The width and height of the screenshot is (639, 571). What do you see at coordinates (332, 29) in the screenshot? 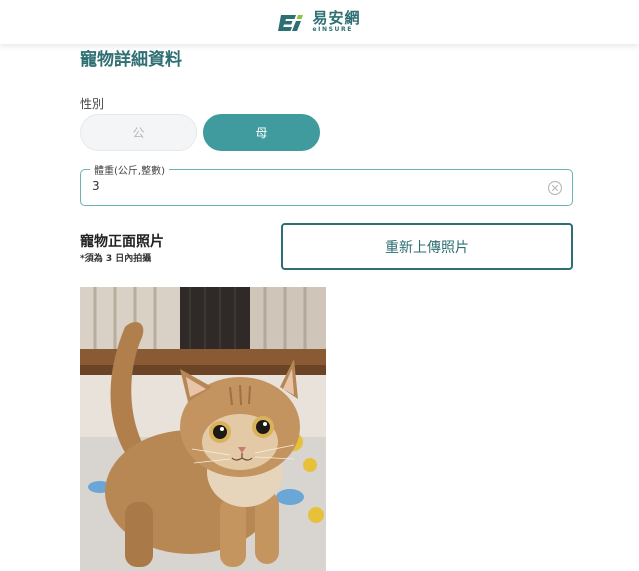
I see `logo-english-name: eINSURE` at bounding box center [332, 29].